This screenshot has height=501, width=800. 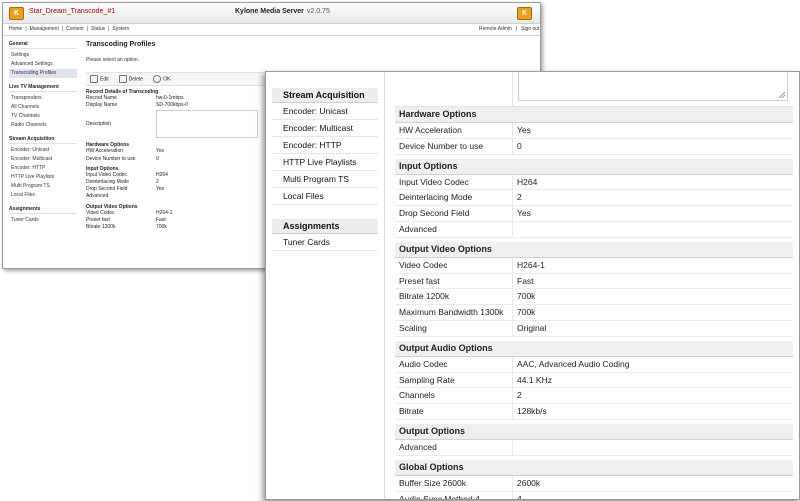 I want to click on field-label: Buffer Size 2600k, so click(x=454, y=483).